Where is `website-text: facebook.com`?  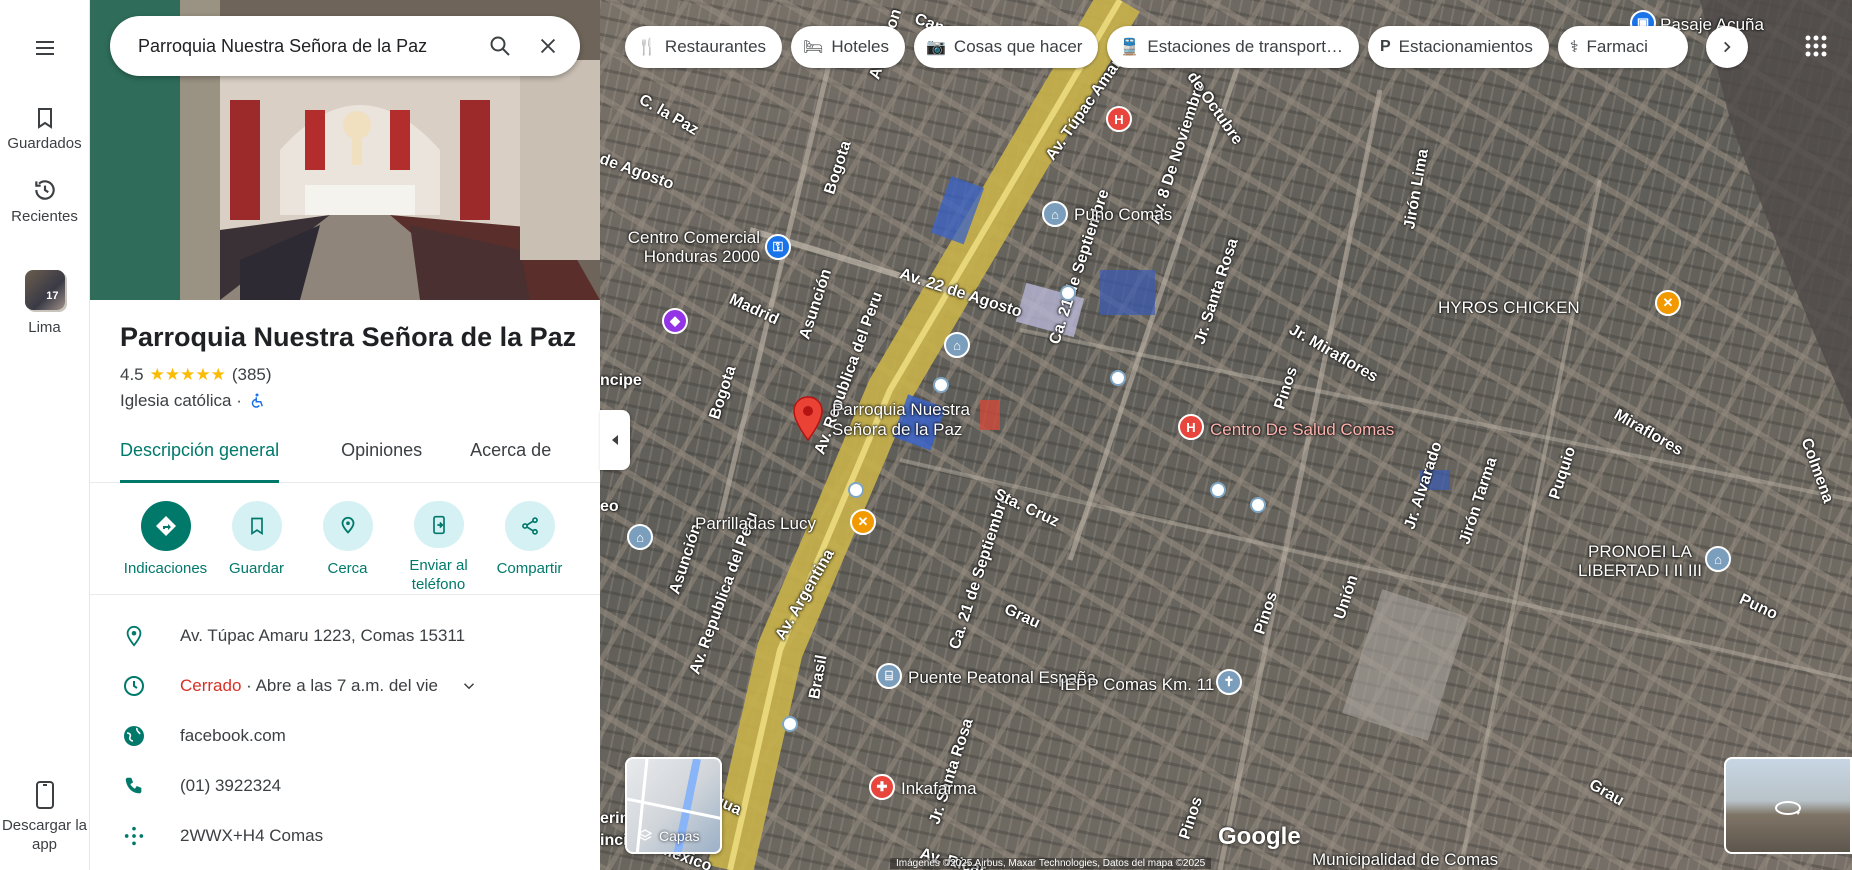
website-text: facebook.com is located at coordinates (233, 735).